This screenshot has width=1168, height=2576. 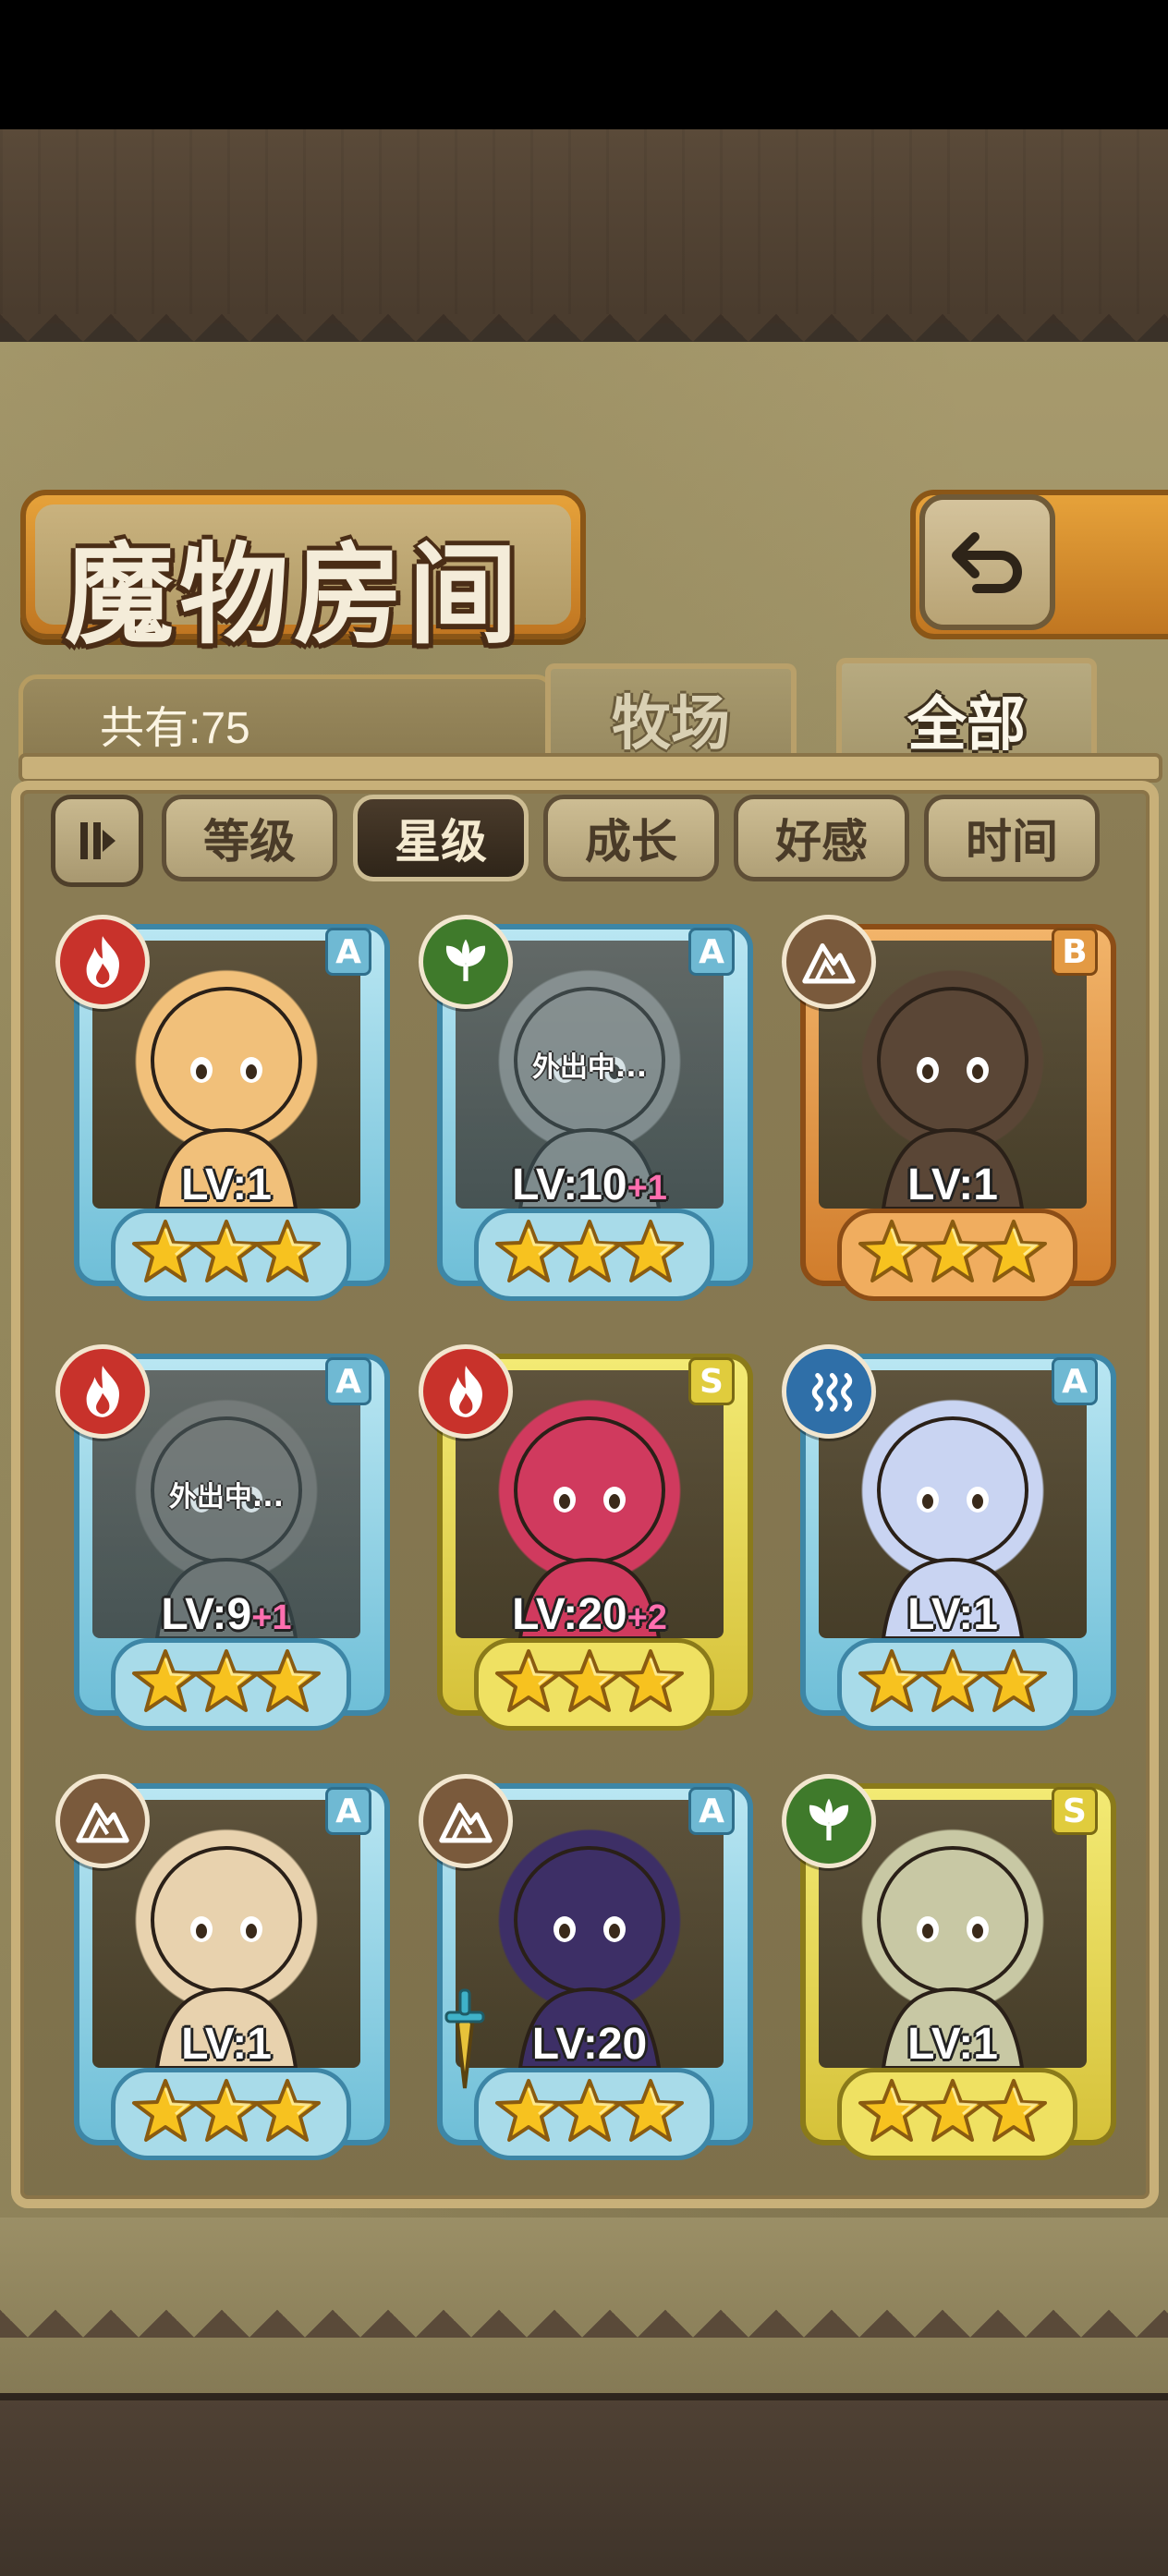 I want to click on top-wood-panel, so click(x=584, y=226).